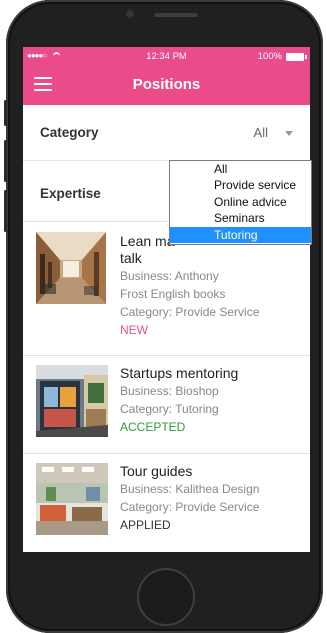  Describe the element at coordinates (153, 427) in the screenshot. I see `status-badge: ACCEPTED` at that location.